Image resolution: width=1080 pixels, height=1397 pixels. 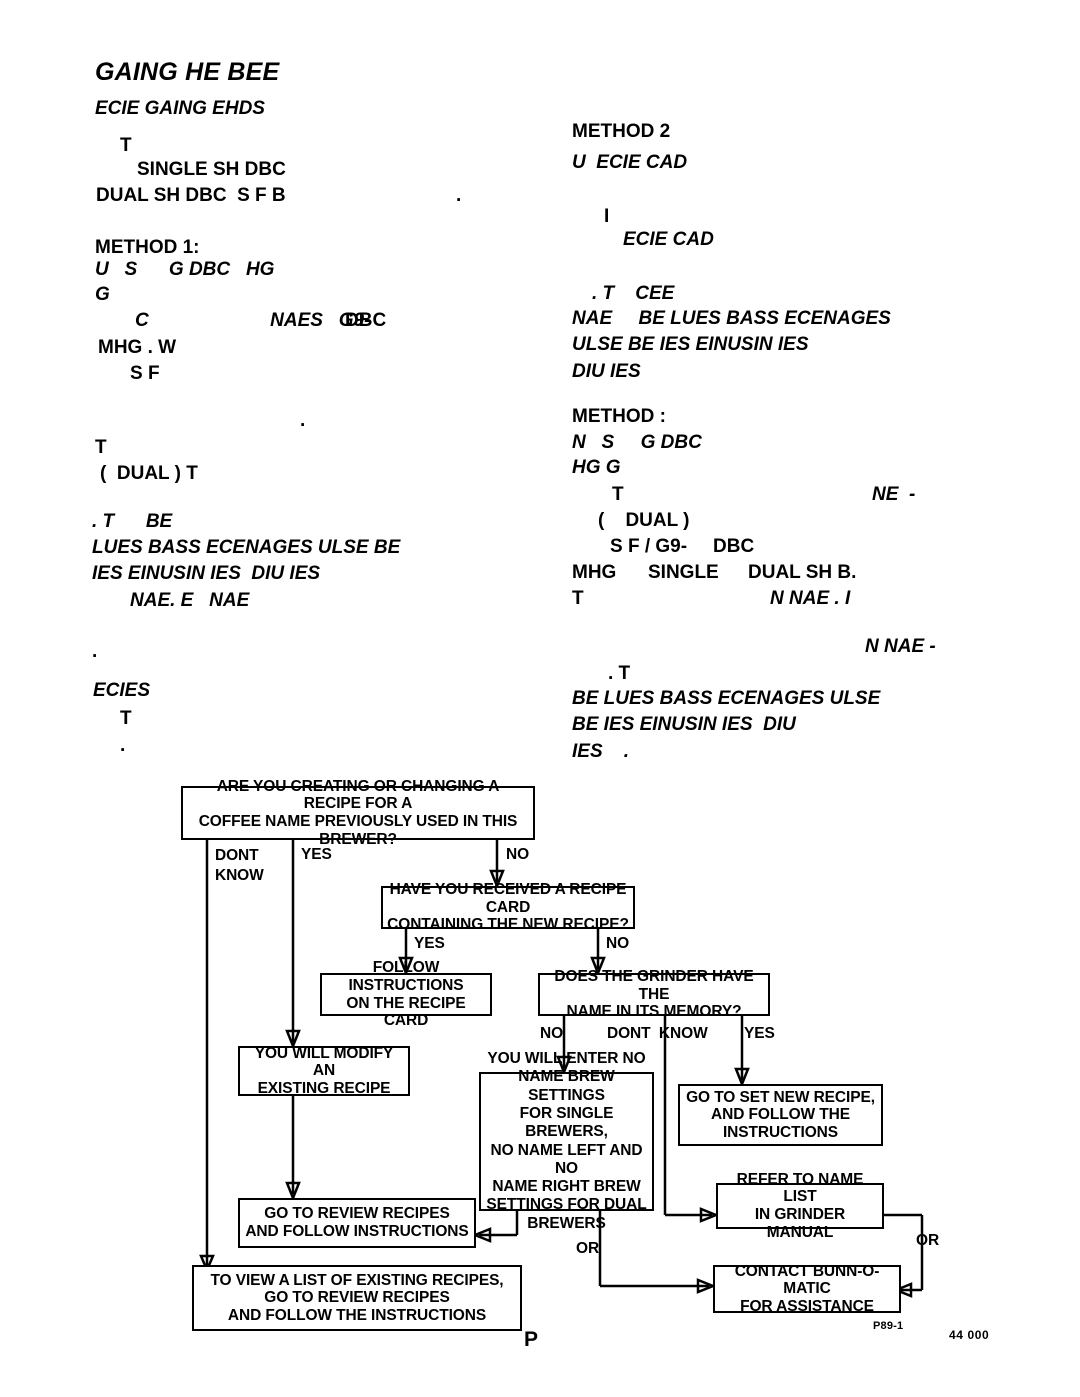 I want to click on flow-box-refer-name-list: REFER TO NAME LIST IN GRINDER MANUAL, so click(x=800, y=1206).